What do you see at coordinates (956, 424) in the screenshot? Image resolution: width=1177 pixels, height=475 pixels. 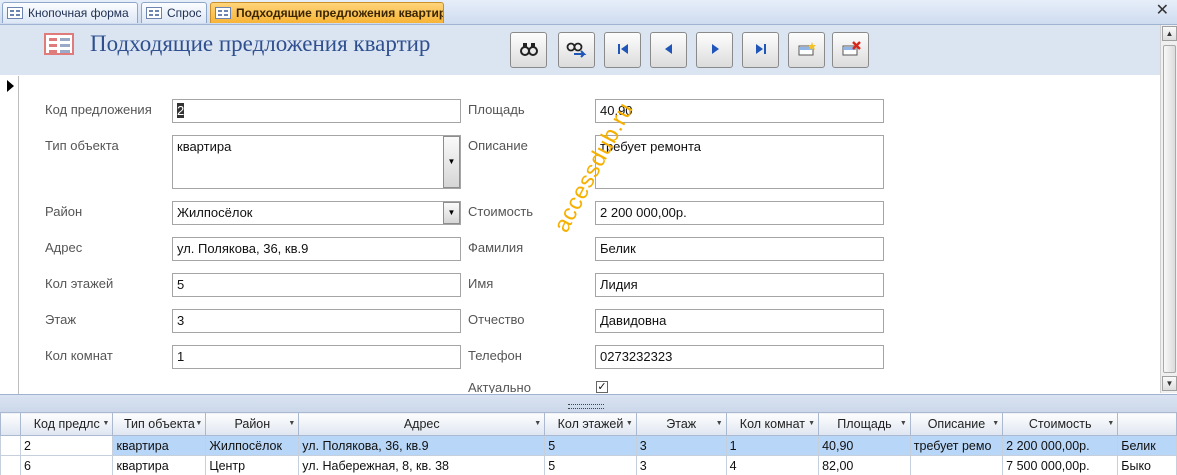 I see `column-header: Описание ▼` at bounding box center [956, 424].